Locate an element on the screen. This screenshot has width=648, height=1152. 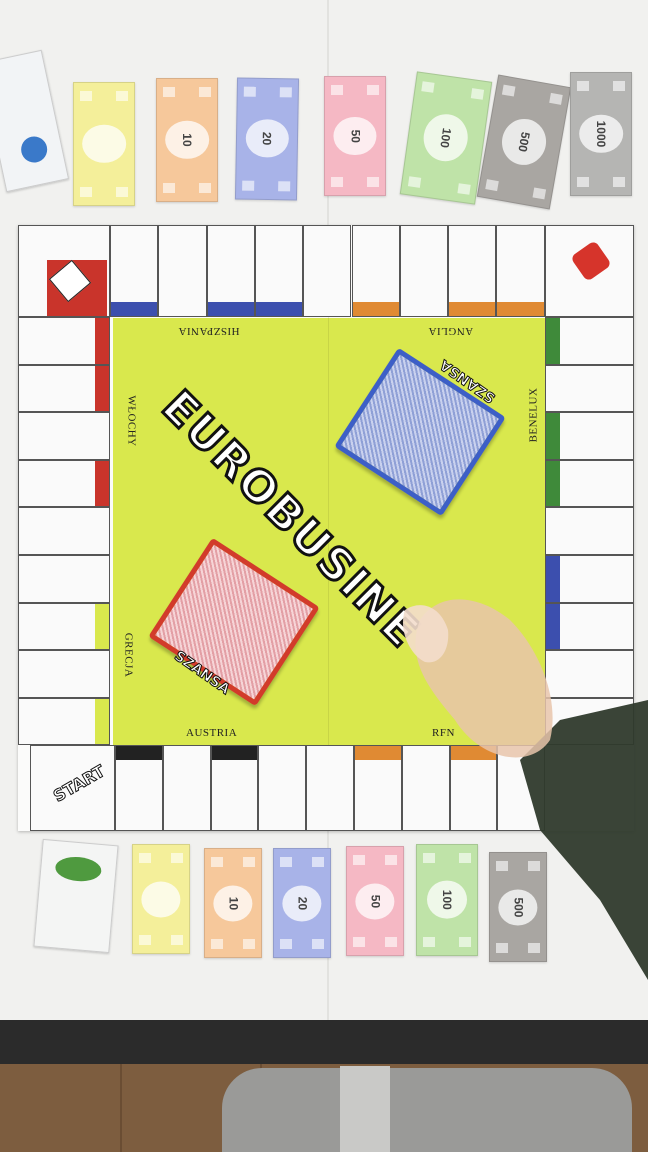
banknote-value: 1000 is located at coordinates (601, 134).